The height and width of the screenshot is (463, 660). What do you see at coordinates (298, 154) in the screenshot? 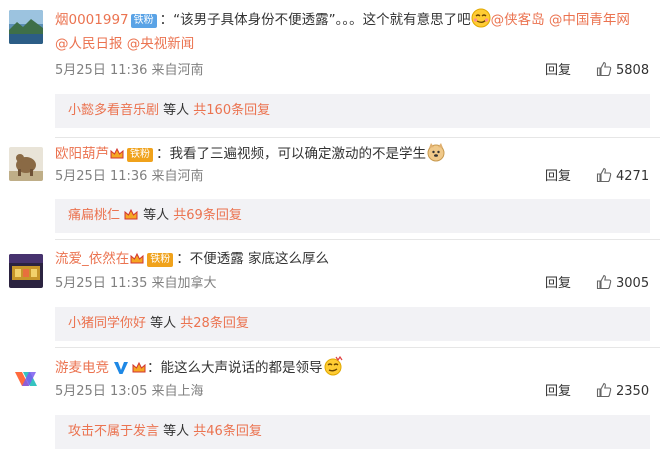
I see `comment-content: 我看了三遍视频，可以确定激动的不是学生` at bounding box center [298, 154].